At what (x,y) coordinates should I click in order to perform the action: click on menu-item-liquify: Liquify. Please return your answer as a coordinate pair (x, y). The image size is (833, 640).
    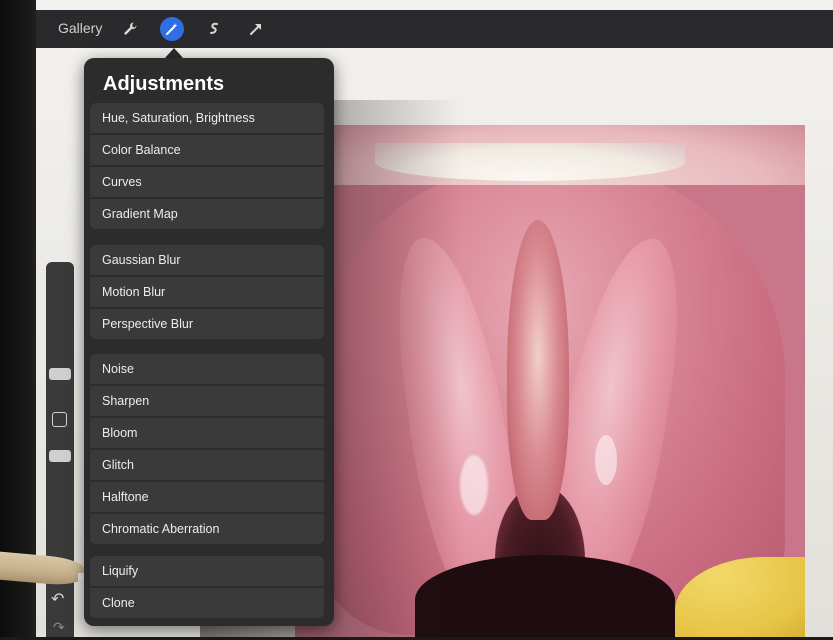
    Looking at the image, I should click on (207, 571).